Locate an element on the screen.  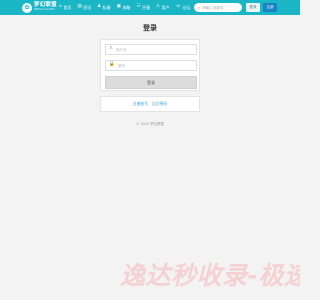
nav-item-label: 论坛 is located at coordinates (186, 7).